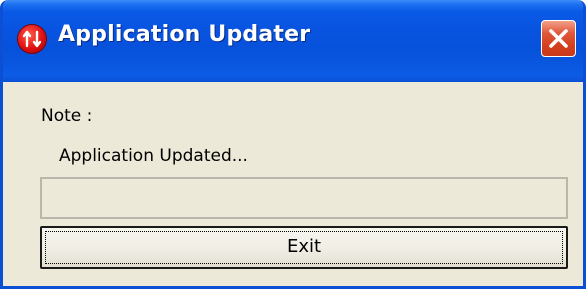  I want to click on updater-arrows-icon, so click(32, 39).